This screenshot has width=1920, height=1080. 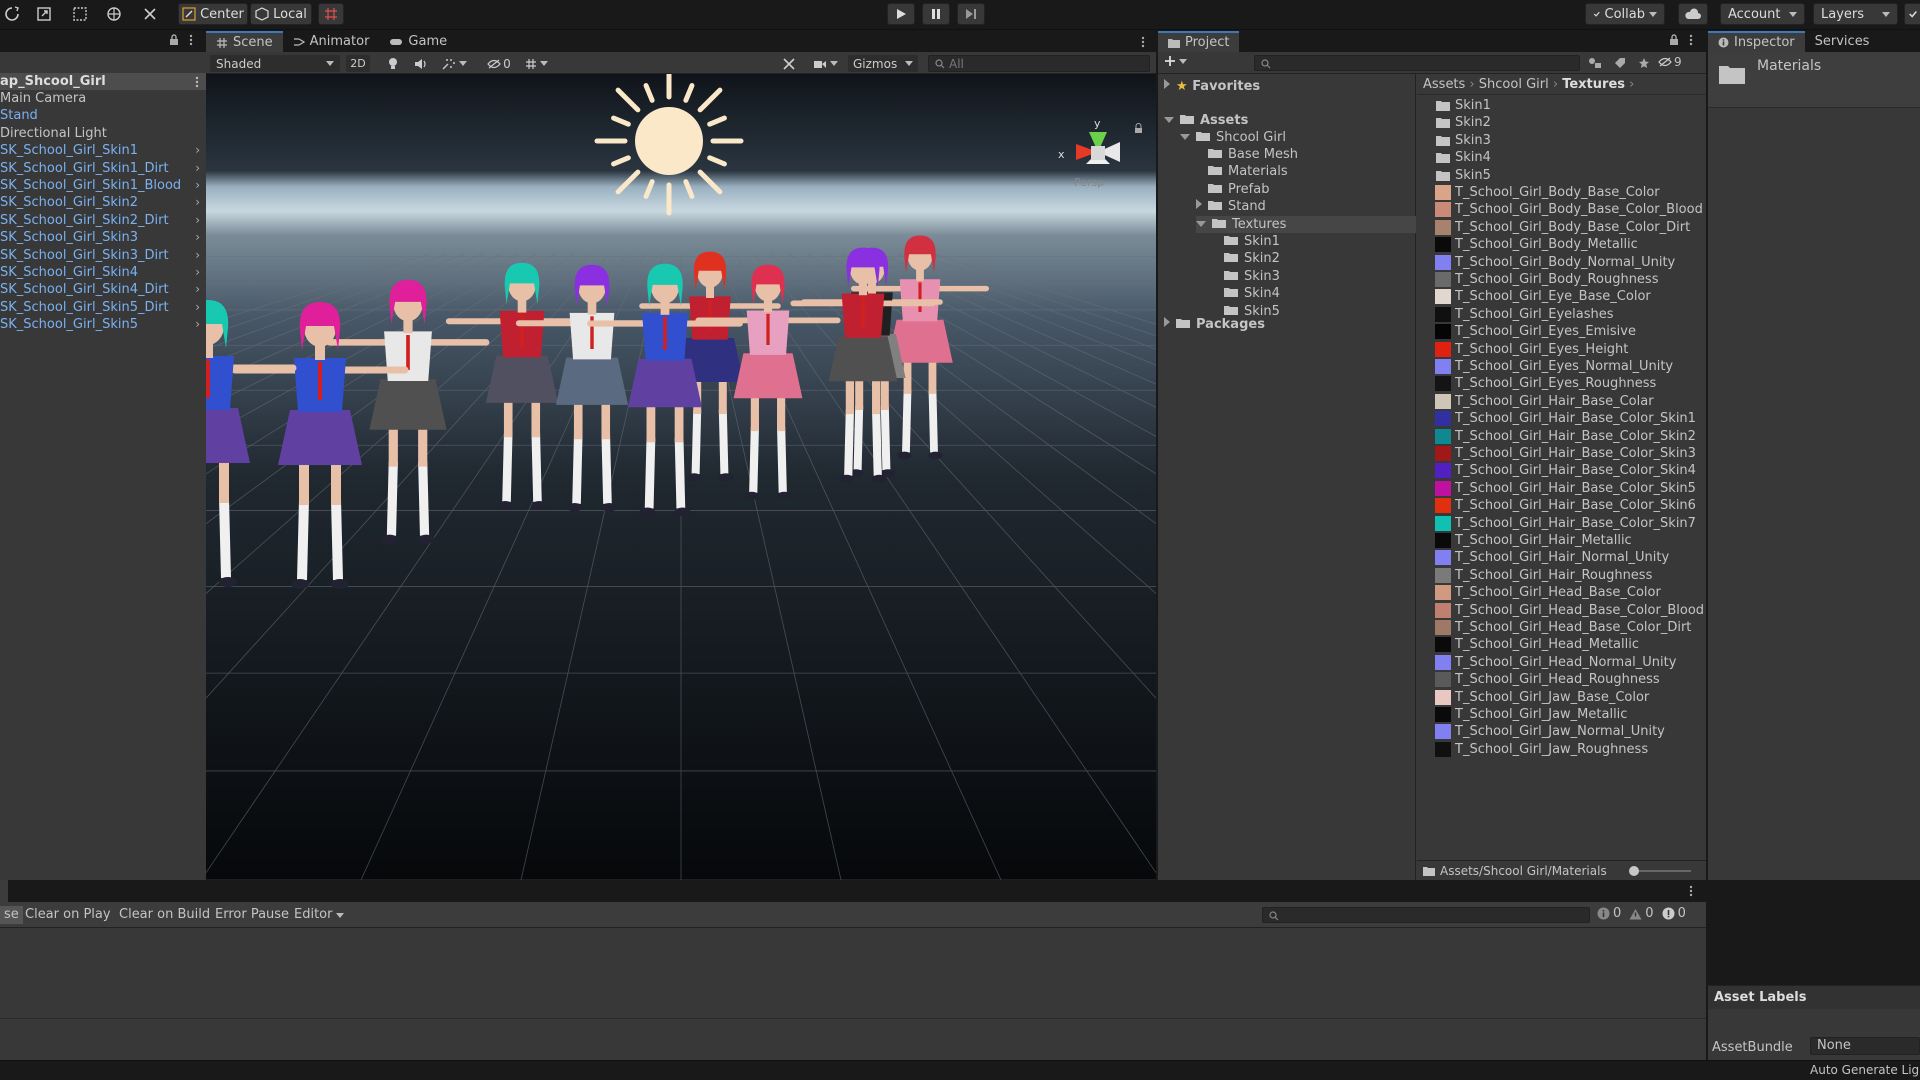 I want to click on tree-packages: Packages, so click(x=1214, y=324).